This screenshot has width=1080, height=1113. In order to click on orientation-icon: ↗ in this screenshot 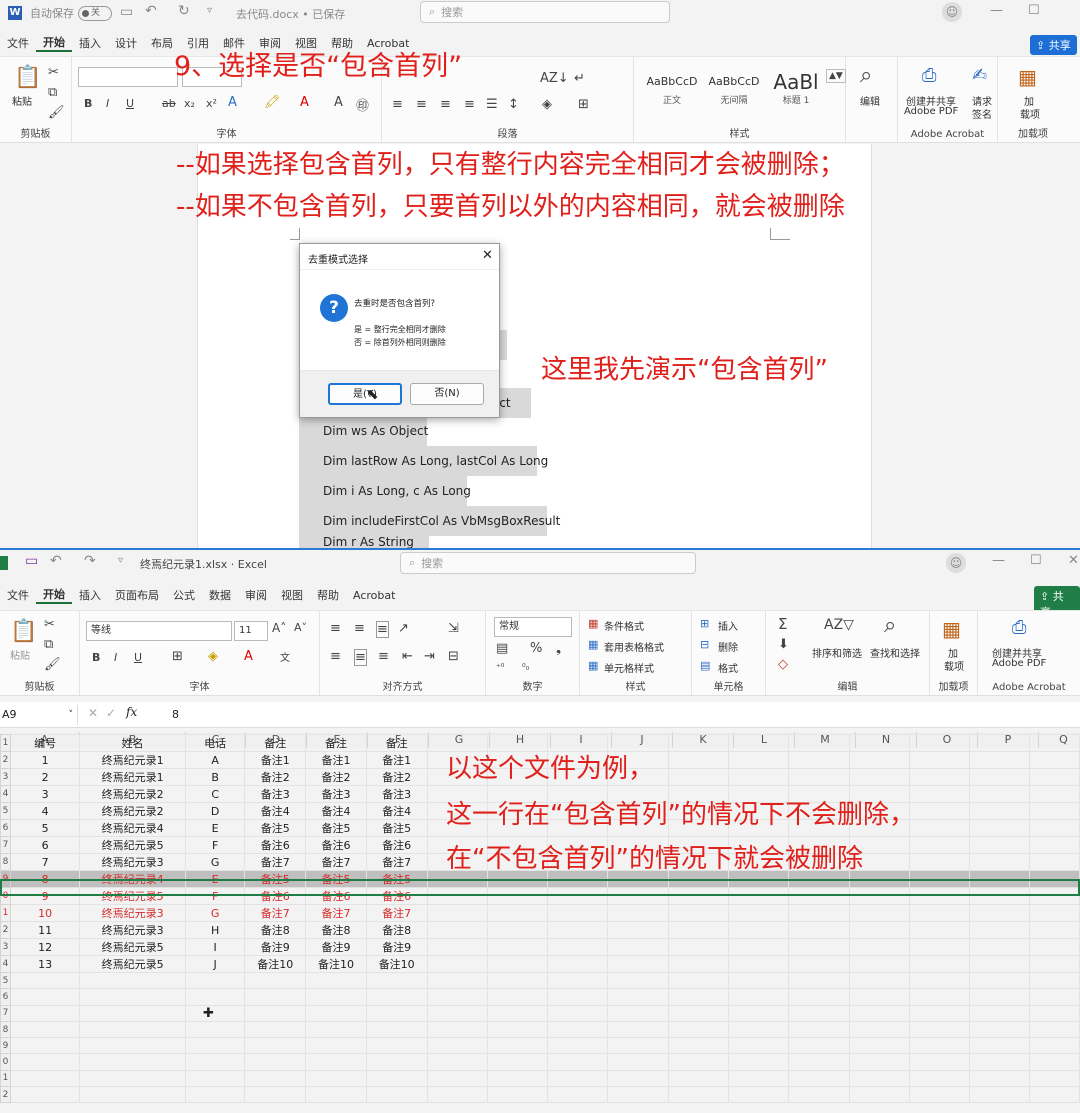, I will do `click(403, 628)`.